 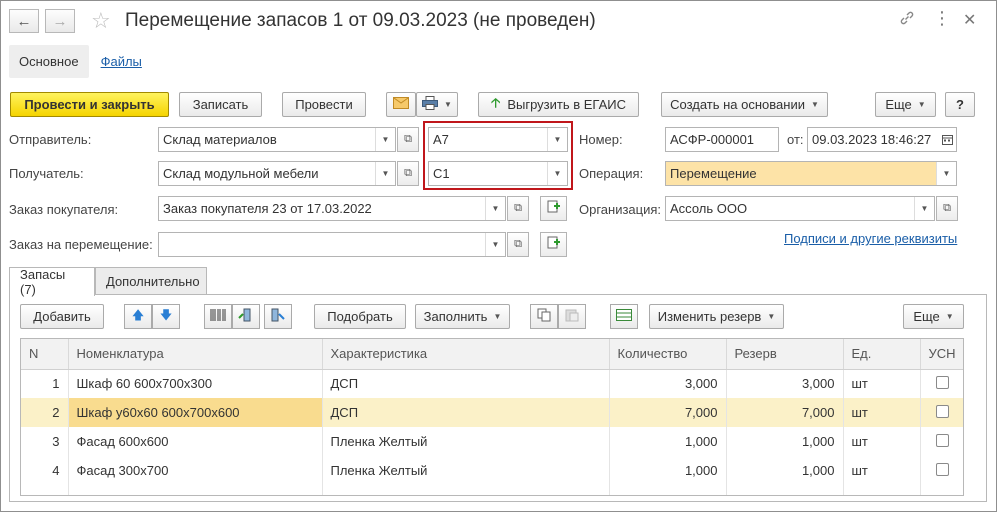 I want to click on link-icon, so click(x=907, y=20).